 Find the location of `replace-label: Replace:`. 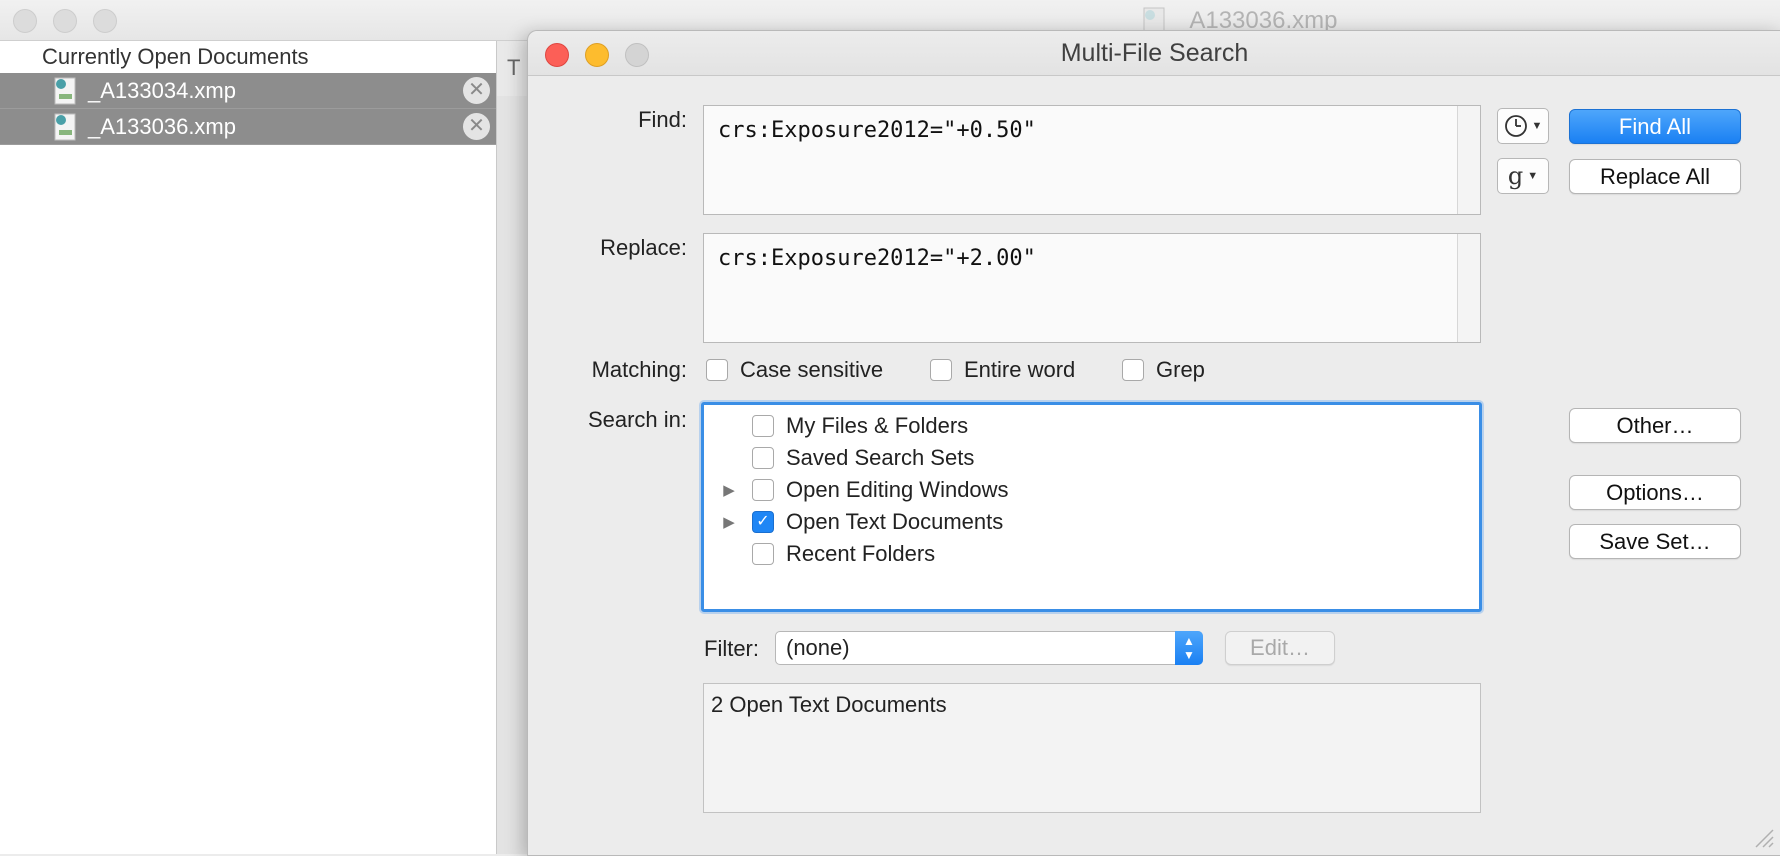

replace-label: Replace: is located at coordinates (643, 247).